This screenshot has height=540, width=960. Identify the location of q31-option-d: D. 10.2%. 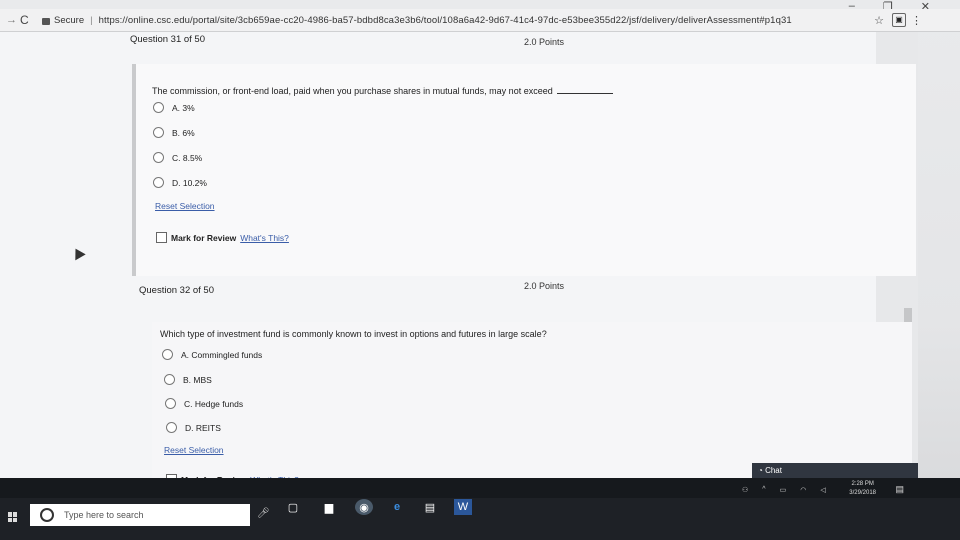
(180, 182).